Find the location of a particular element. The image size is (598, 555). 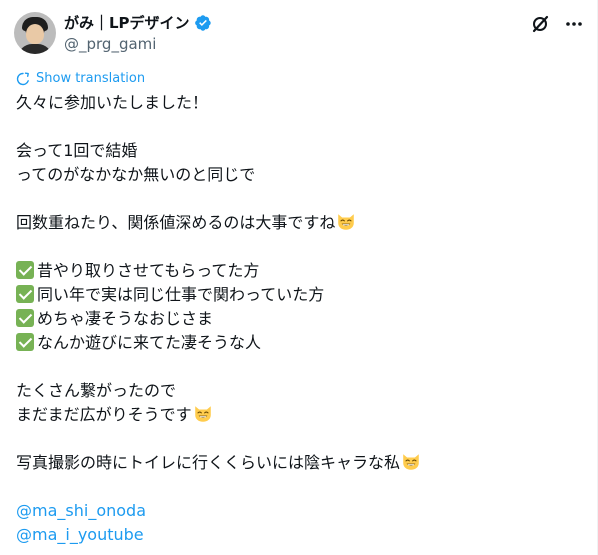

checklist-item: めちゃ凄そうなおじさま is located at coordinates (296, 319).